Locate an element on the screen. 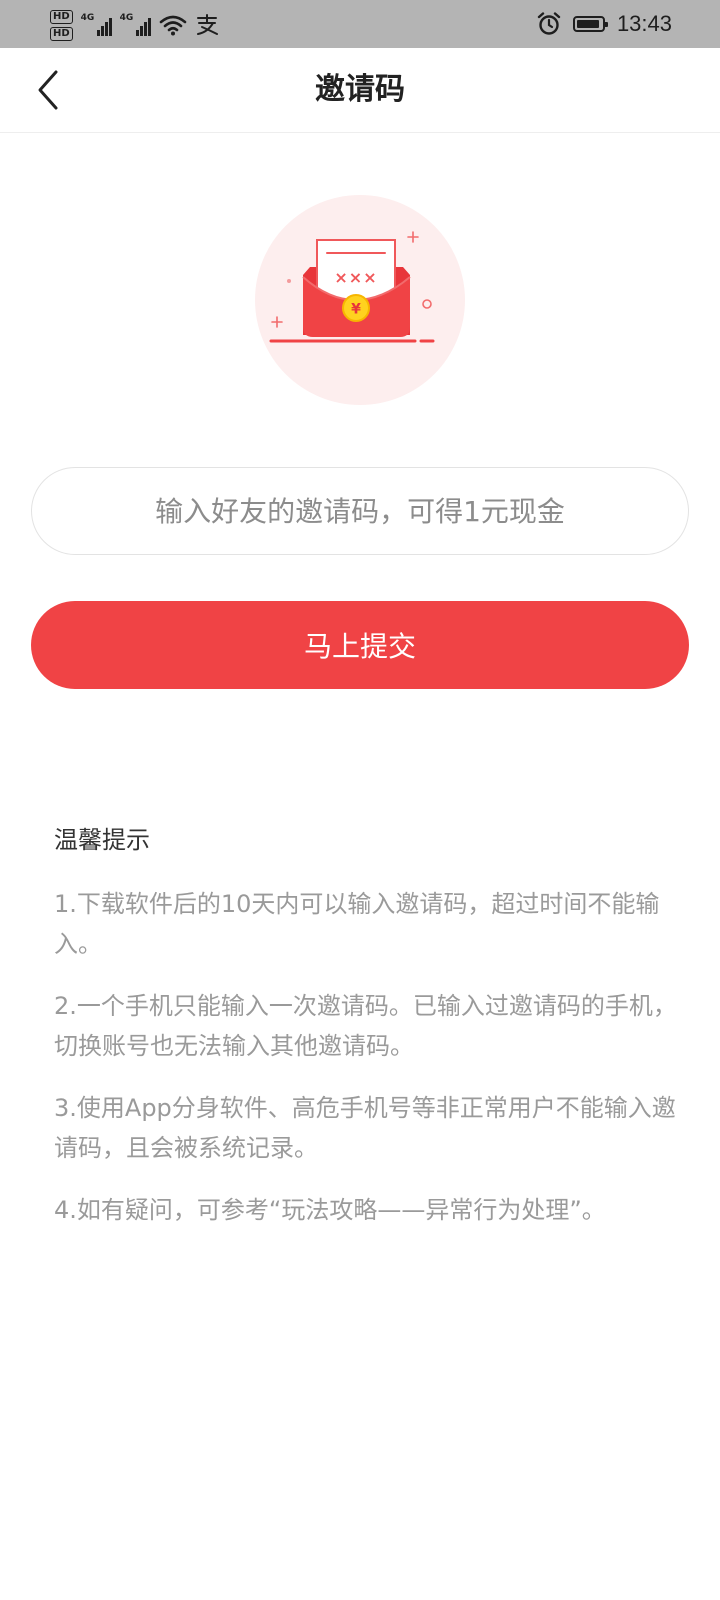 The height and width of the screenshot is (1600, 720). hd-badges: HD HD is located at coordinates (61, 25).